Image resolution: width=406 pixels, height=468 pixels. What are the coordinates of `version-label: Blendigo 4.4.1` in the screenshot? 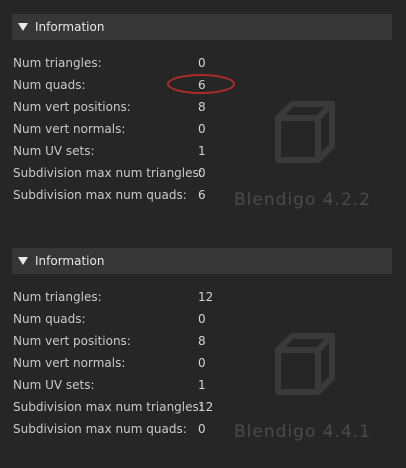 It's located at (302, 432).